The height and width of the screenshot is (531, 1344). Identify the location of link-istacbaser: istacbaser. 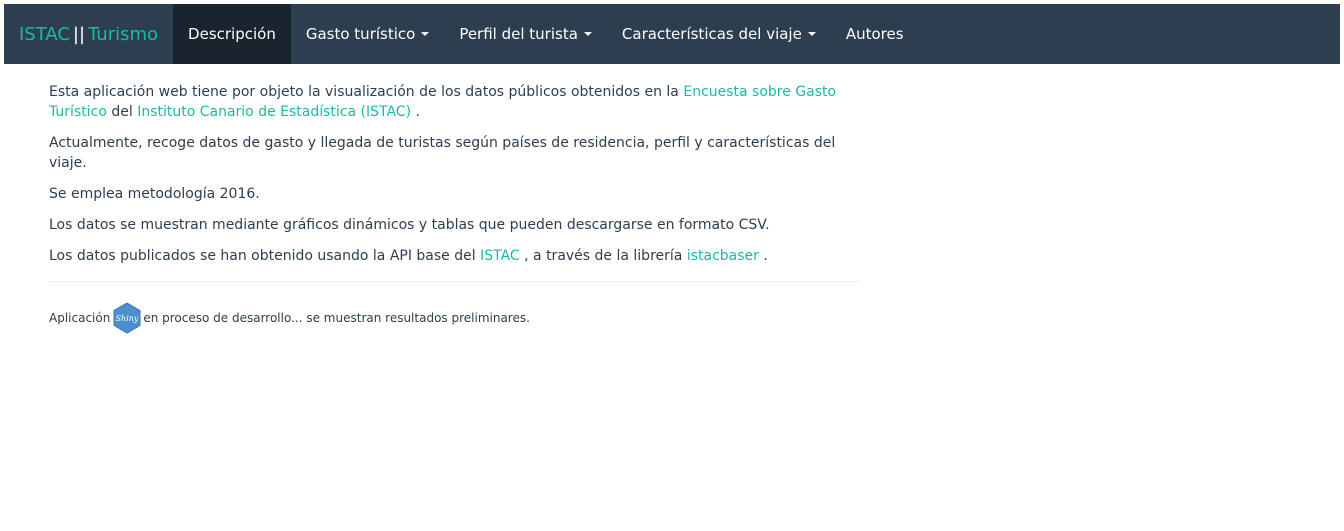
(723, 256).